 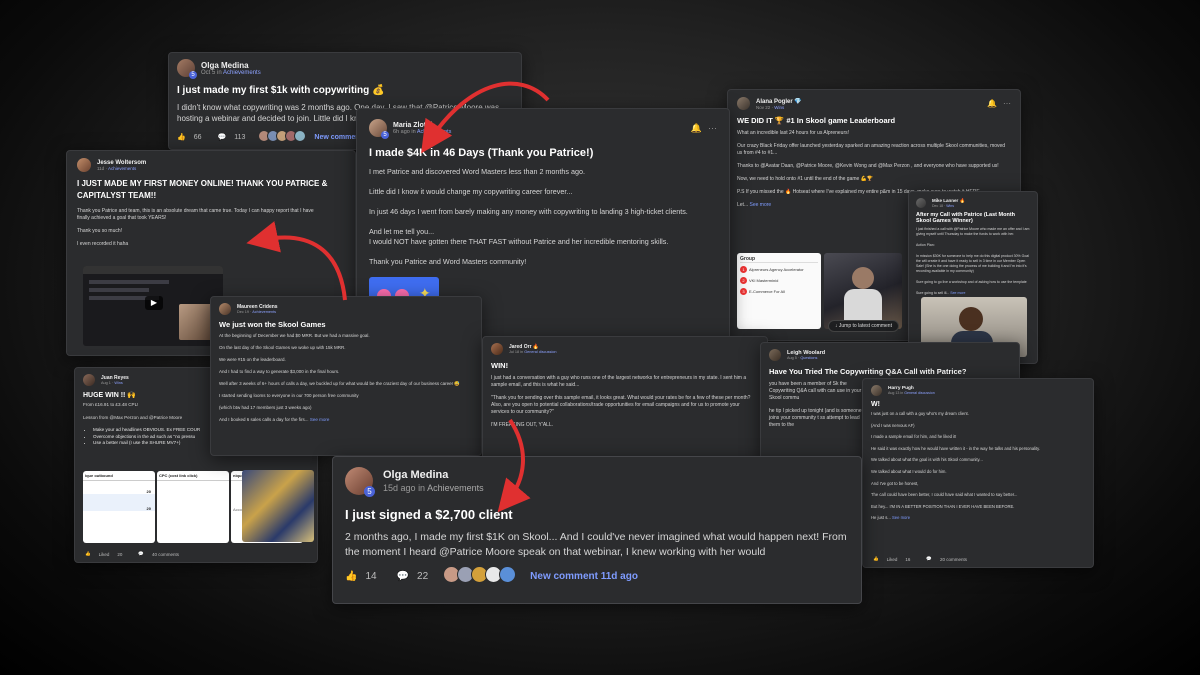 I want to click on leaderboard-entry: VKI Masterminid, so click(x=764, y=280).